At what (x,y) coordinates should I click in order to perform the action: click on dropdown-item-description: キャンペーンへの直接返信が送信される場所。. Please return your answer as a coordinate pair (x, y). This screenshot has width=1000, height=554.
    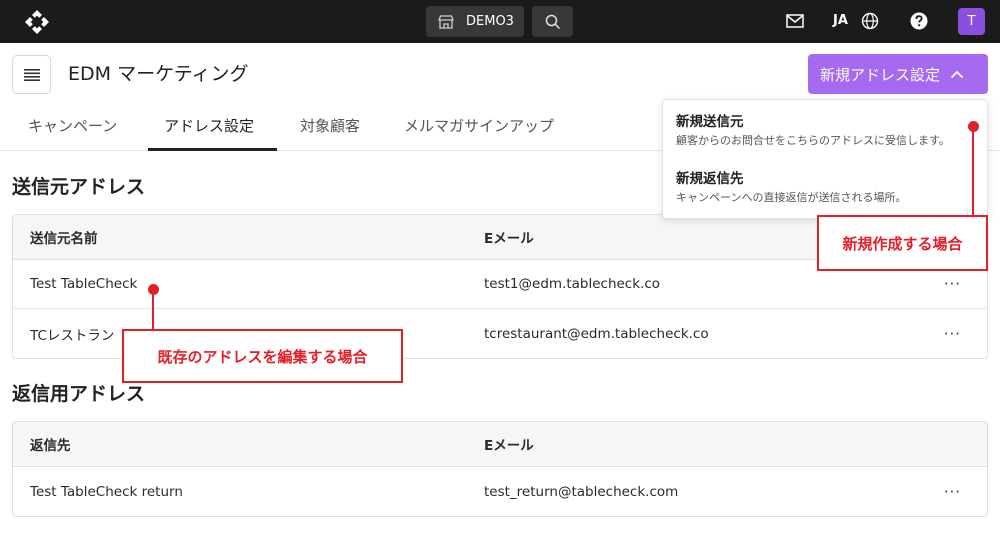
    Looking at the image, I should click on (791, 197).